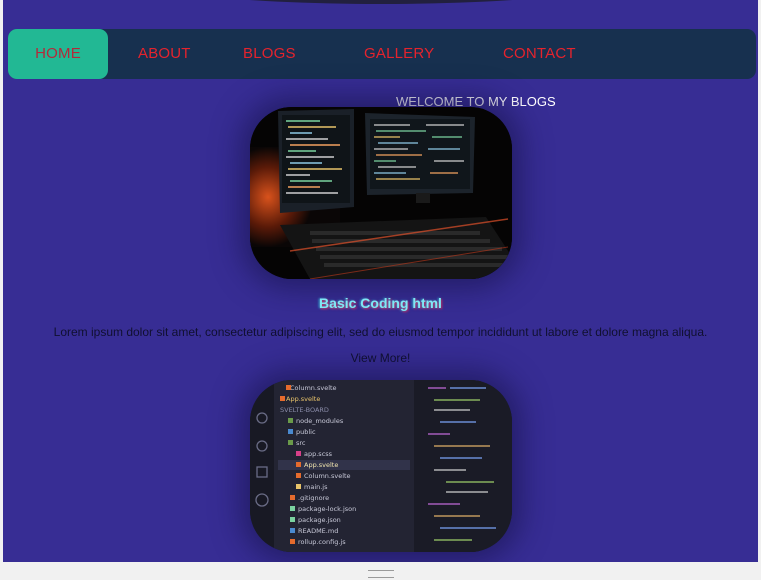 The height and width of the screenshot is (580, 761). What do you see at coordinates (318, 531) in the screenshot?
I see `file-readme: README.md` at bounding box center [318, 531].